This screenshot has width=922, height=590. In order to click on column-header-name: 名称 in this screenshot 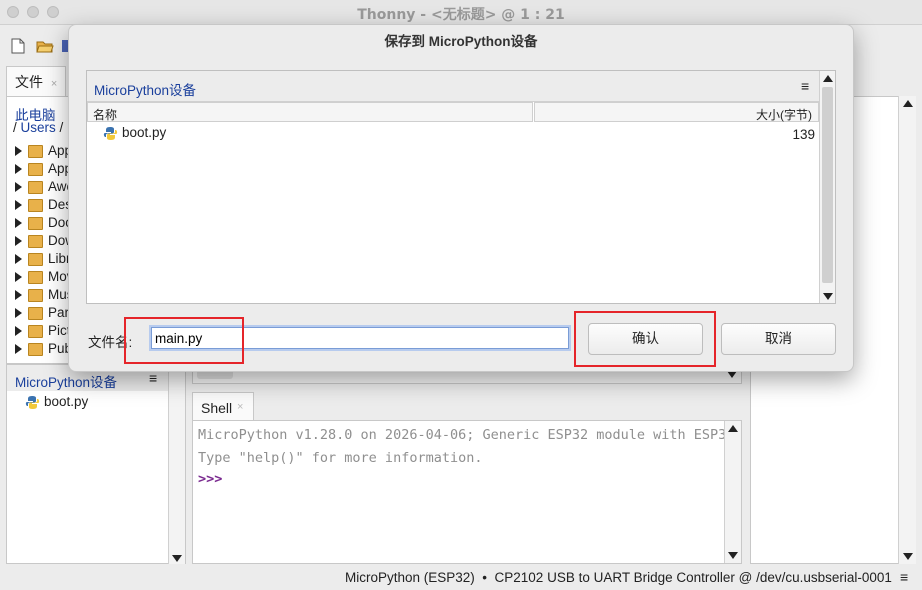, I will do `click(310, 112)`.